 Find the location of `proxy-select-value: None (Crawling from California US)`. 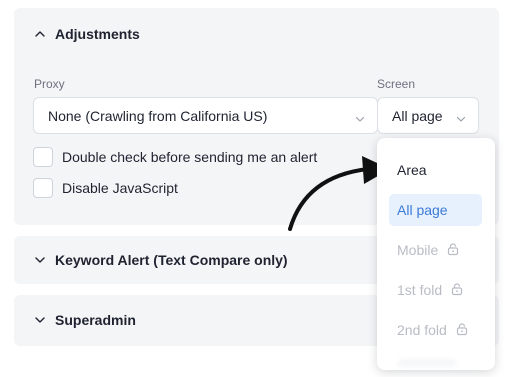

proxy-select-value: None (Crawling from California US) is located at coordinates (158, 115).